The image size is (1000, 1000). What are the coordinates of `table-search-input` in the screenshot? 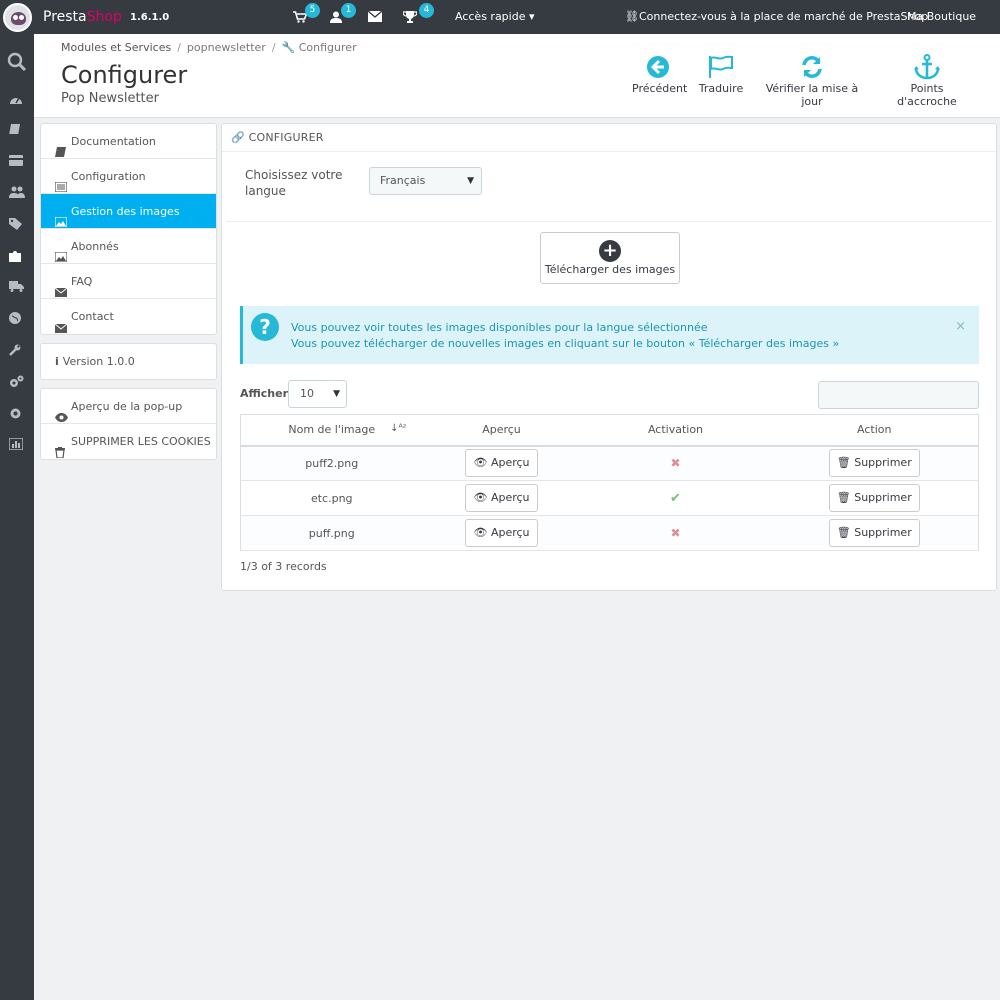 It's located at (898, 395).